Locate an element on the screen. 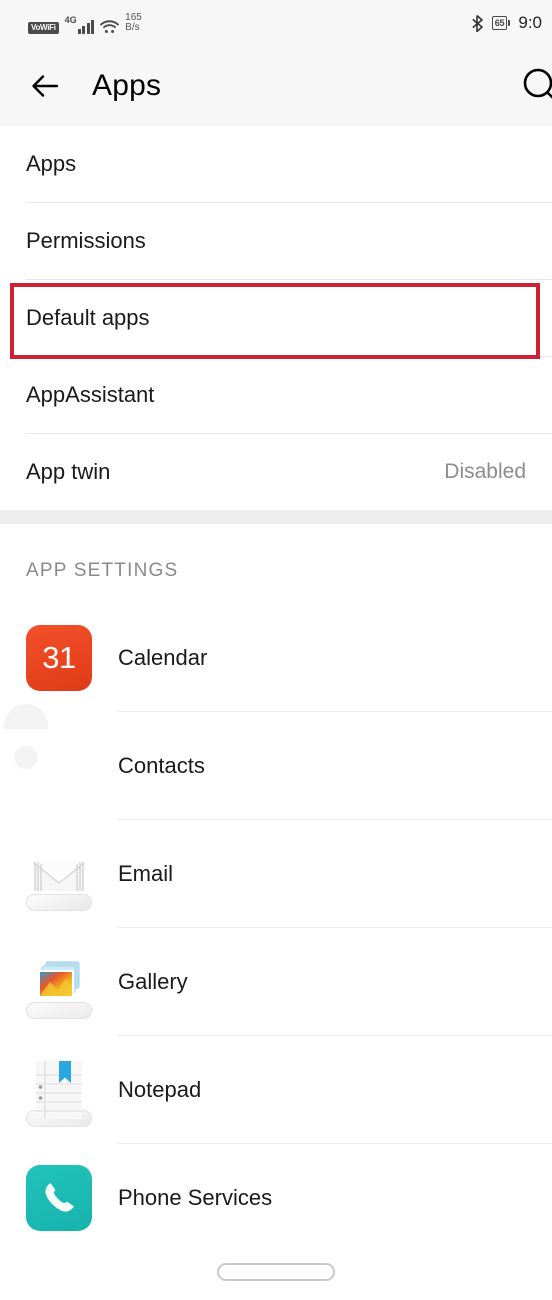  app-row-gallery: Gallery is located at coordinates (276, 981).